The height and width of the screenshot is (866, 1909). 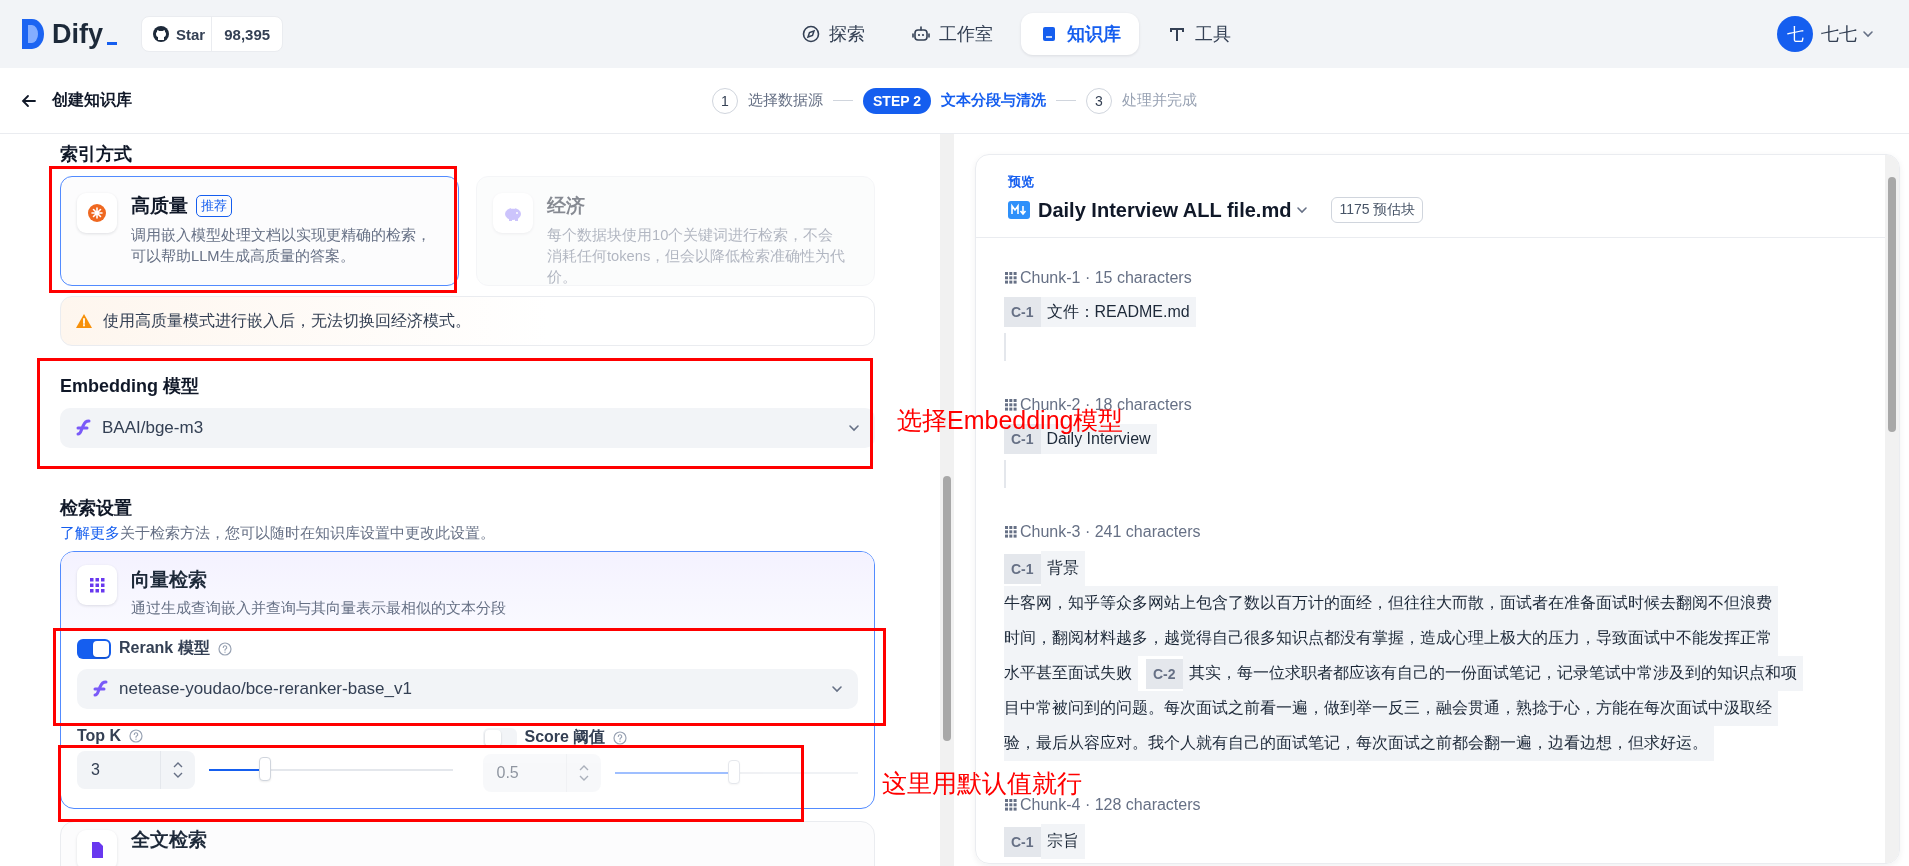 I want to click on option-title: 经济, so click(x=566, y=206).